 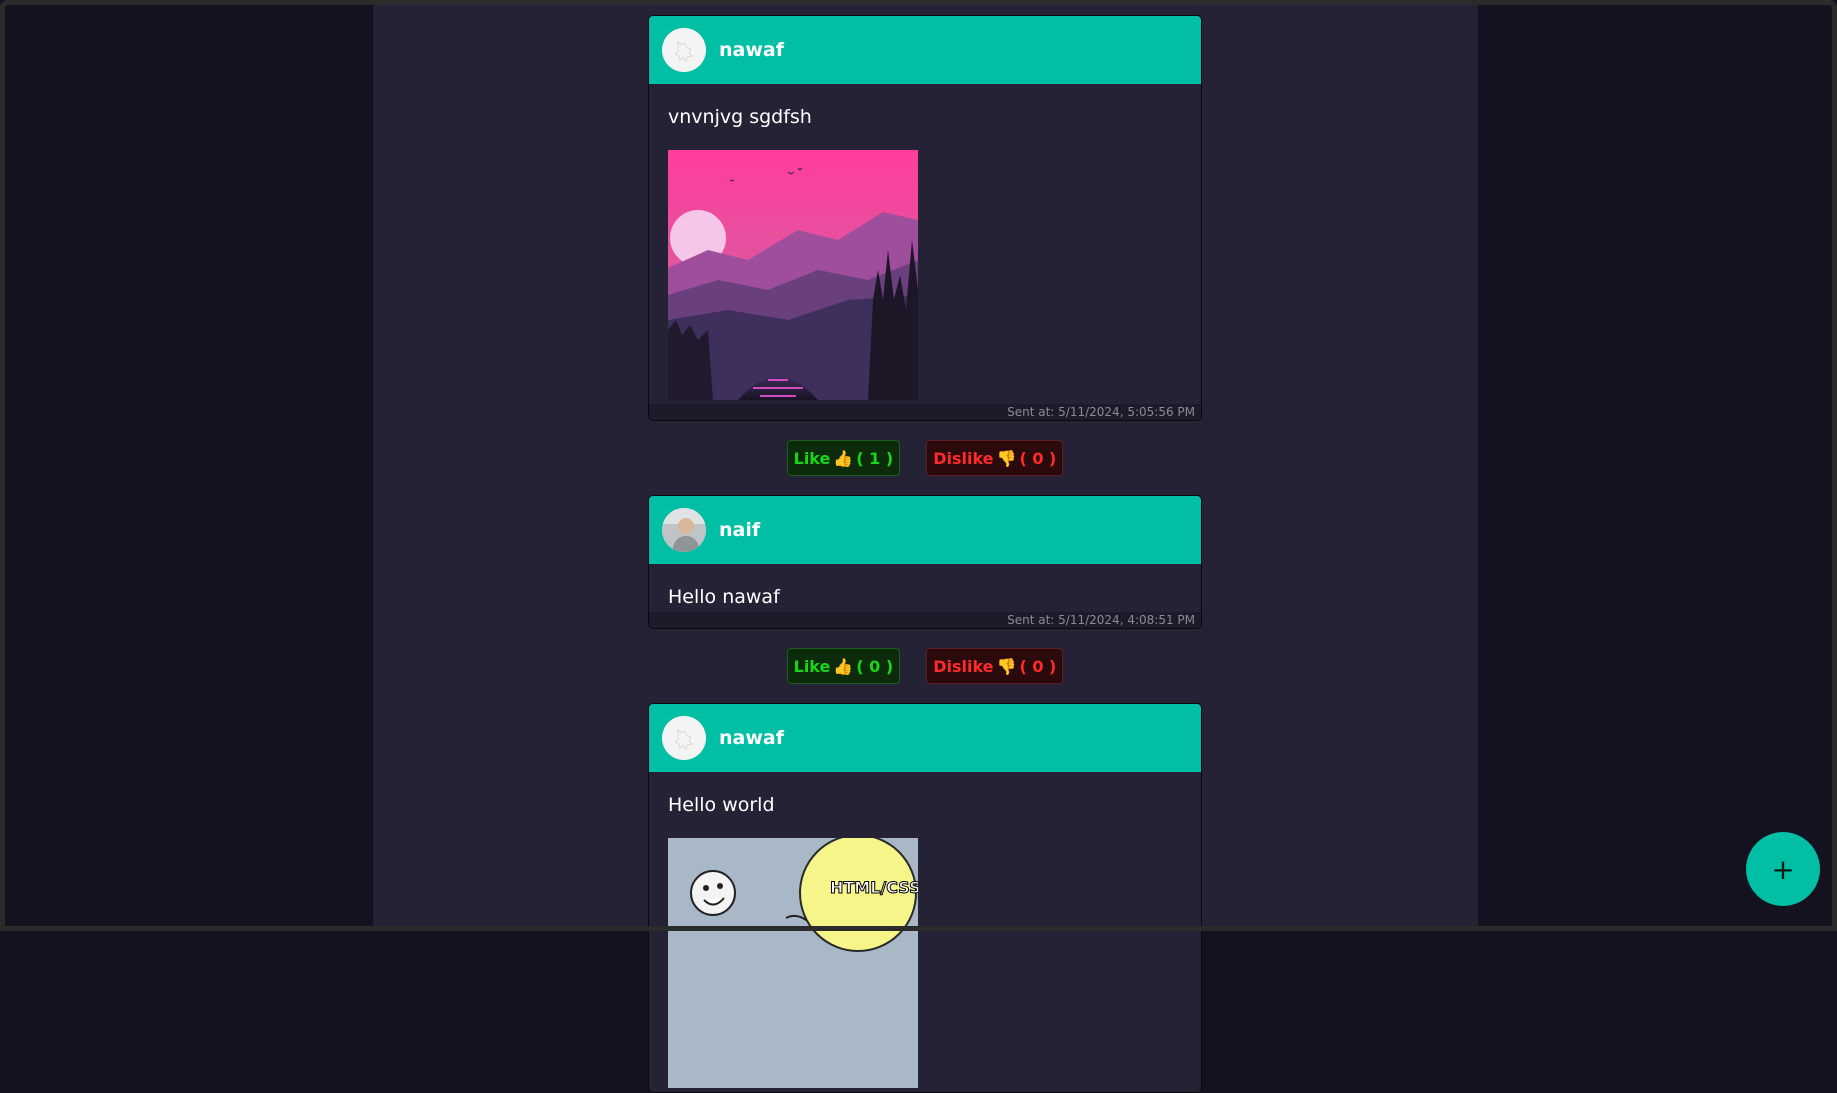 I want to click on post-body: vnvnjvg sgdfsh, so click(x=925, y=244).